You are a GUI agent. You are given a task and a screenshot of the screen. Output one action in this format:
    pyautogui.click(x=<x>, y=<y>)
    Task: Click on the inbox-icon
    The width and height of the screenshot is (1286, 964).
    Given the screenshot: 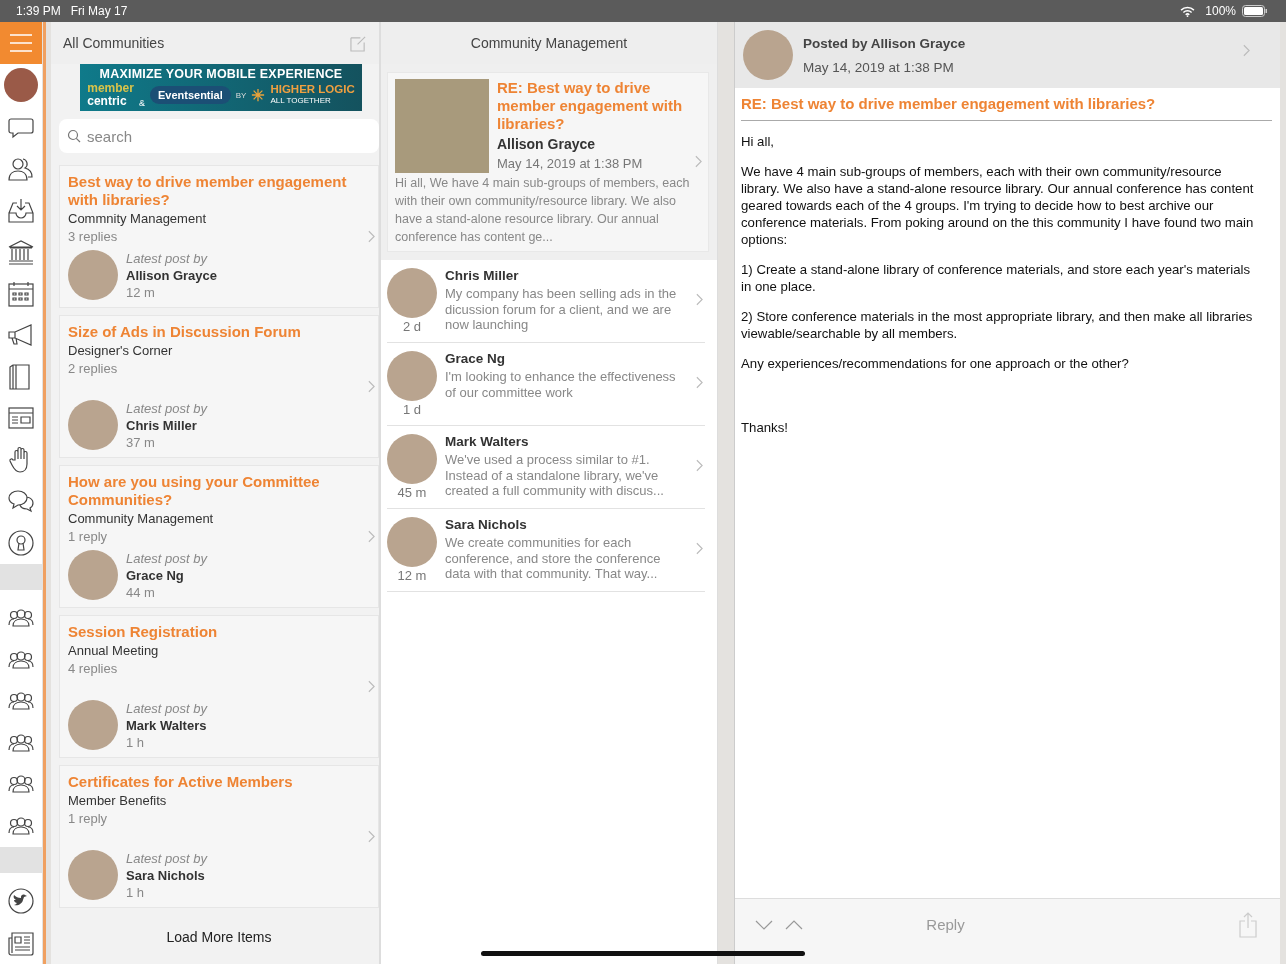 What is the action you would take?
    pyautogui.click(x=21, y=210)
    